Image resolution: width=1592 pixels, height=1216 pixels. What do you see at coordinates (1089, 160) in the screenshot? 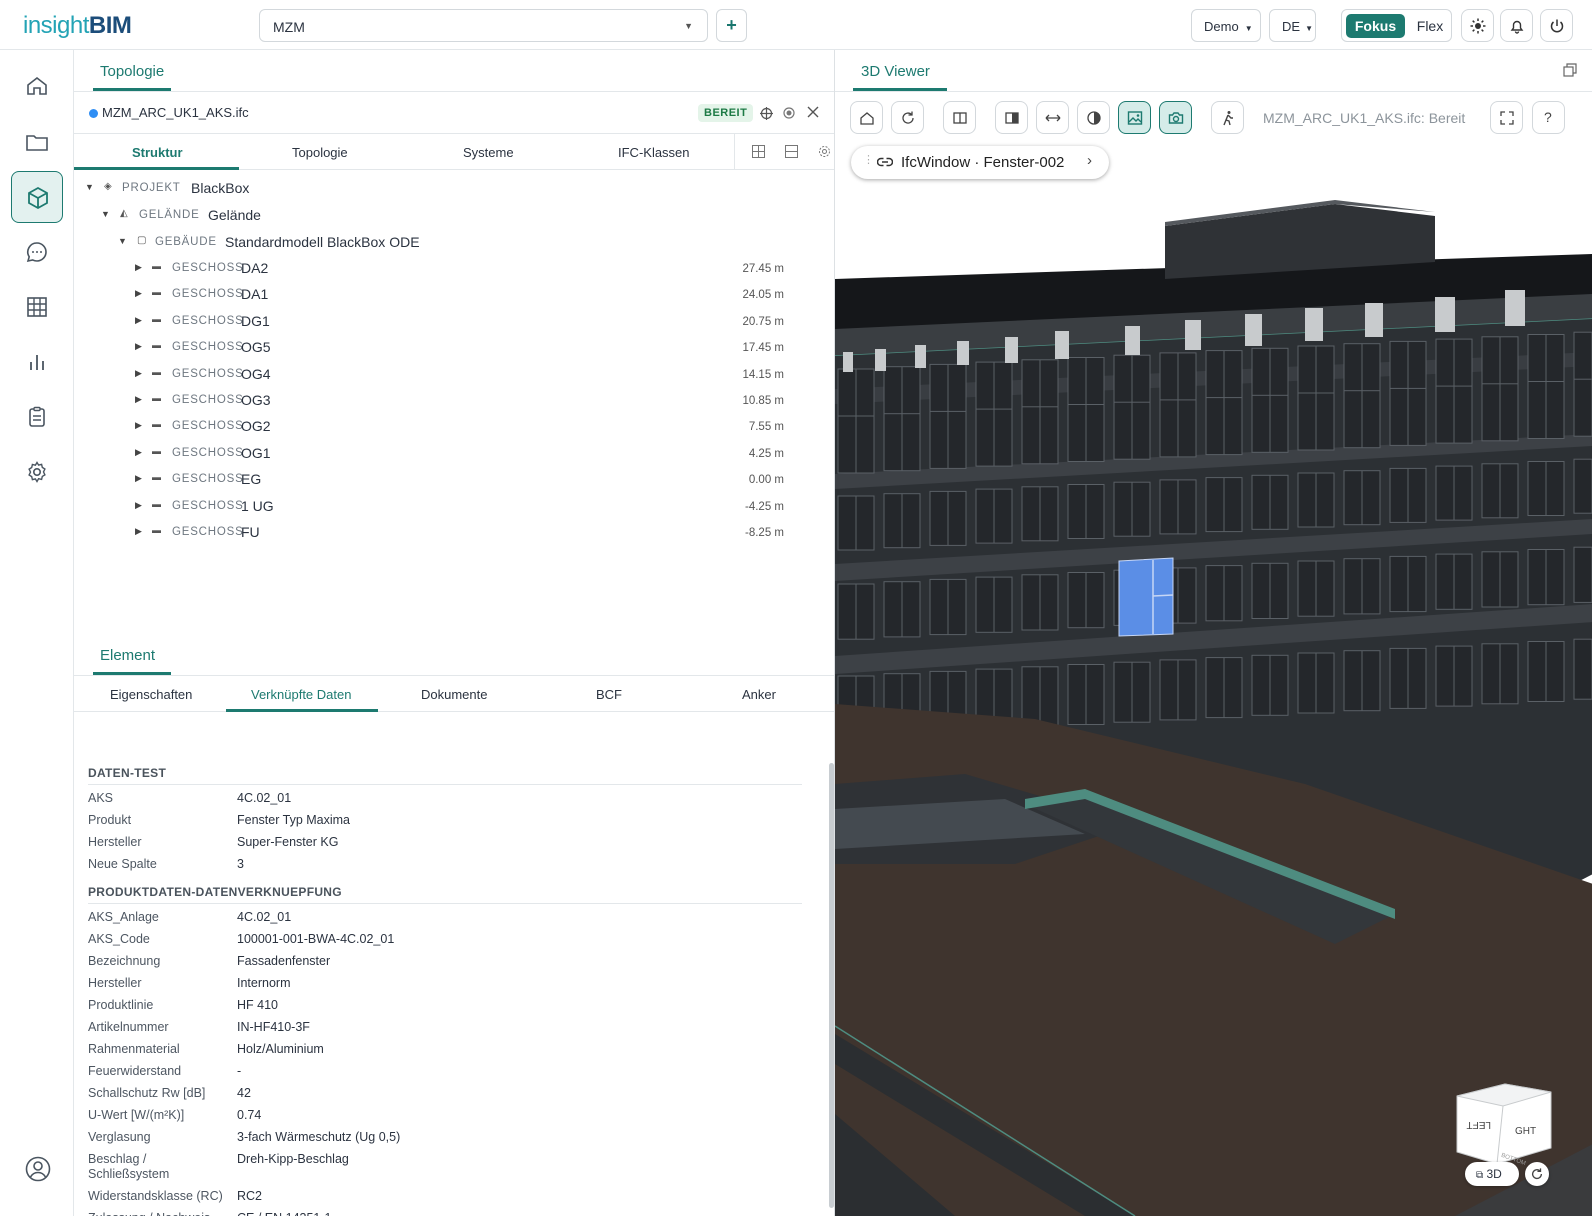
I see `chevron-right-icon: ›` at bounding box center [1089, 160].